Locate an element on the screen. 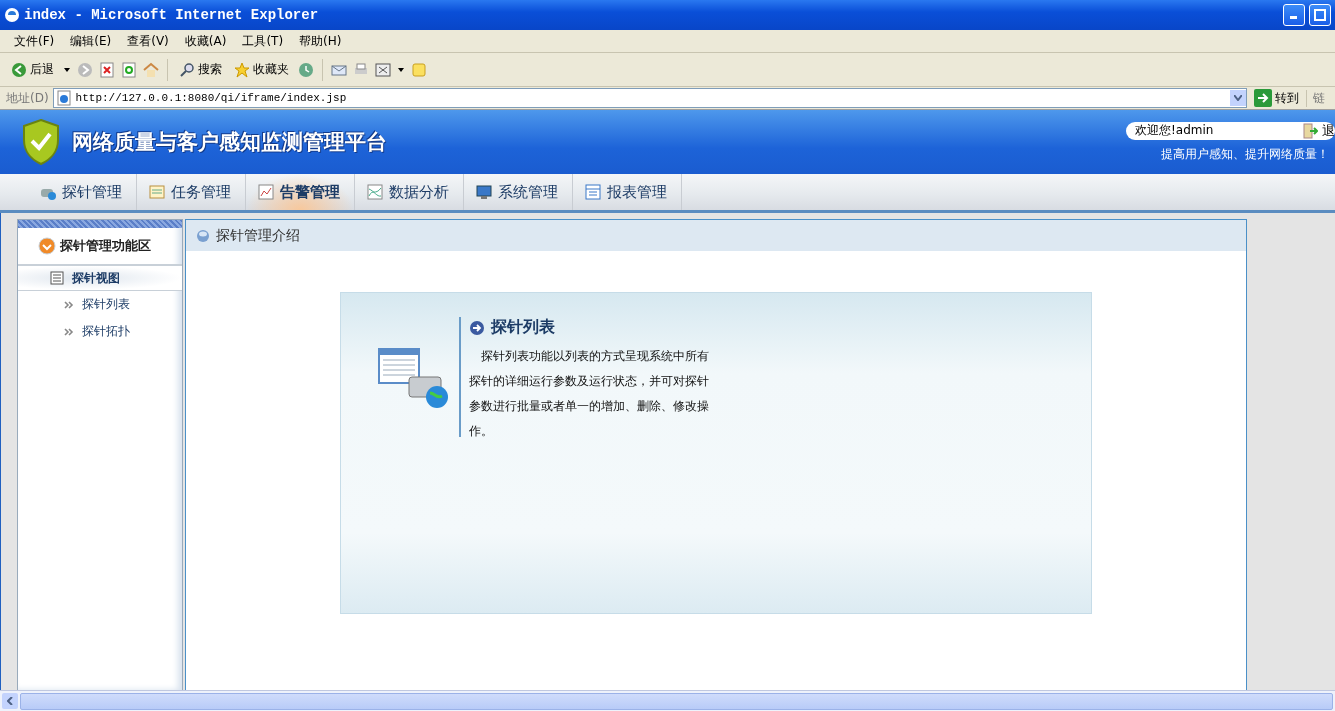  search-button: 搜索 is located at coordinates (200, 69).